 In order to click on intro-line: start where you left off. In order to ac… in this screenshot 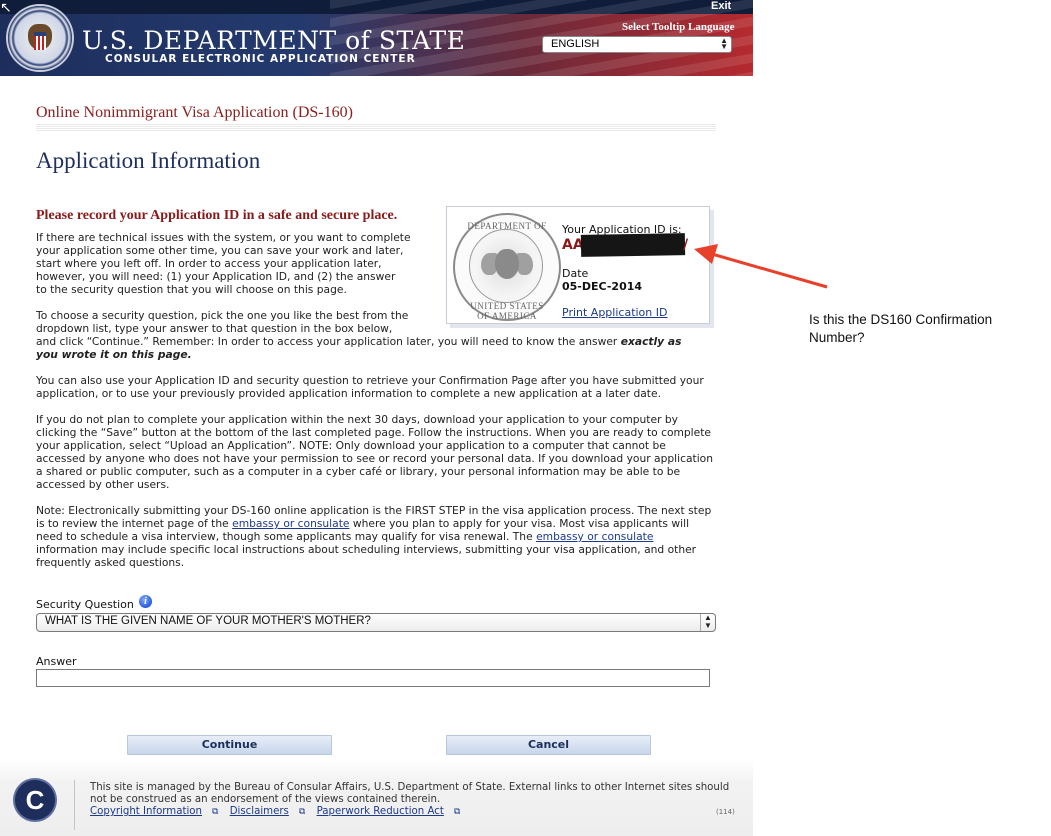, I will do `click(209, 263)`.